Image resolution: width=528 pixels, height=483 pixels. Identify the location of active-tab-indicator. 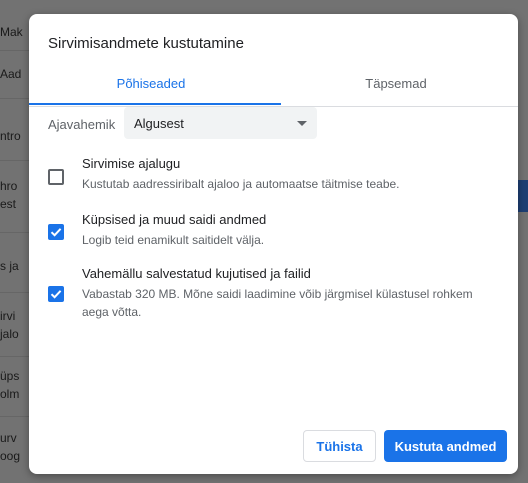
(155, 104).